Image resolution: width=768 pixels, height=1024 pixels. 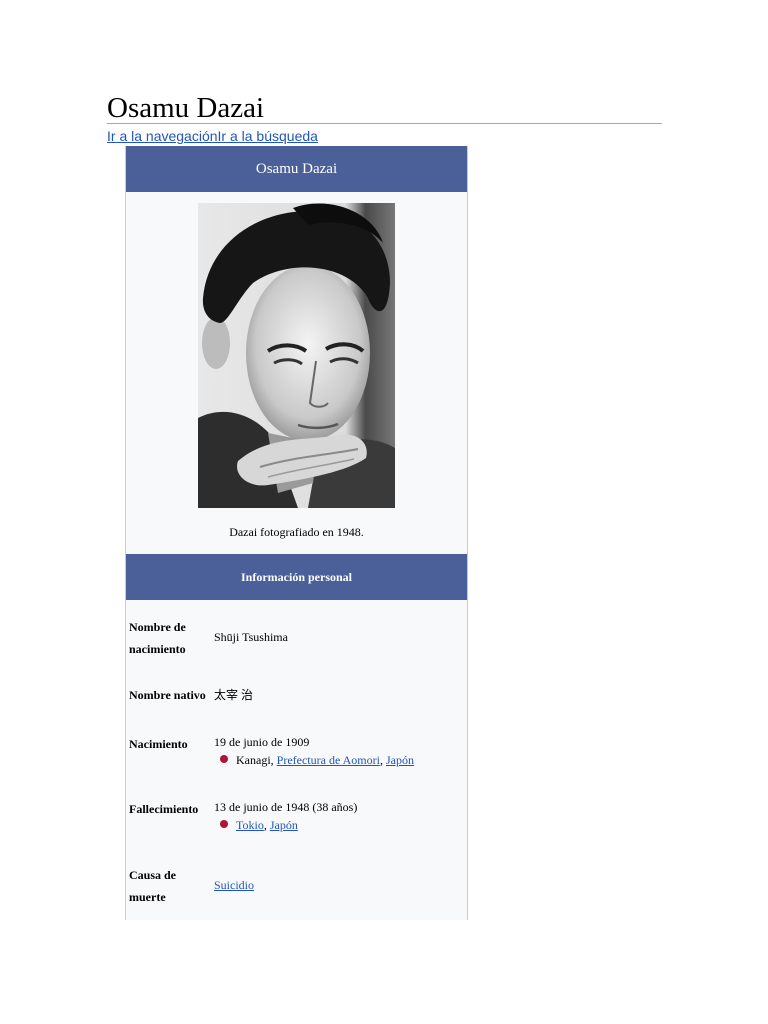 I want to click on death-label: Fallecimiento, so click(x=164, y=809).